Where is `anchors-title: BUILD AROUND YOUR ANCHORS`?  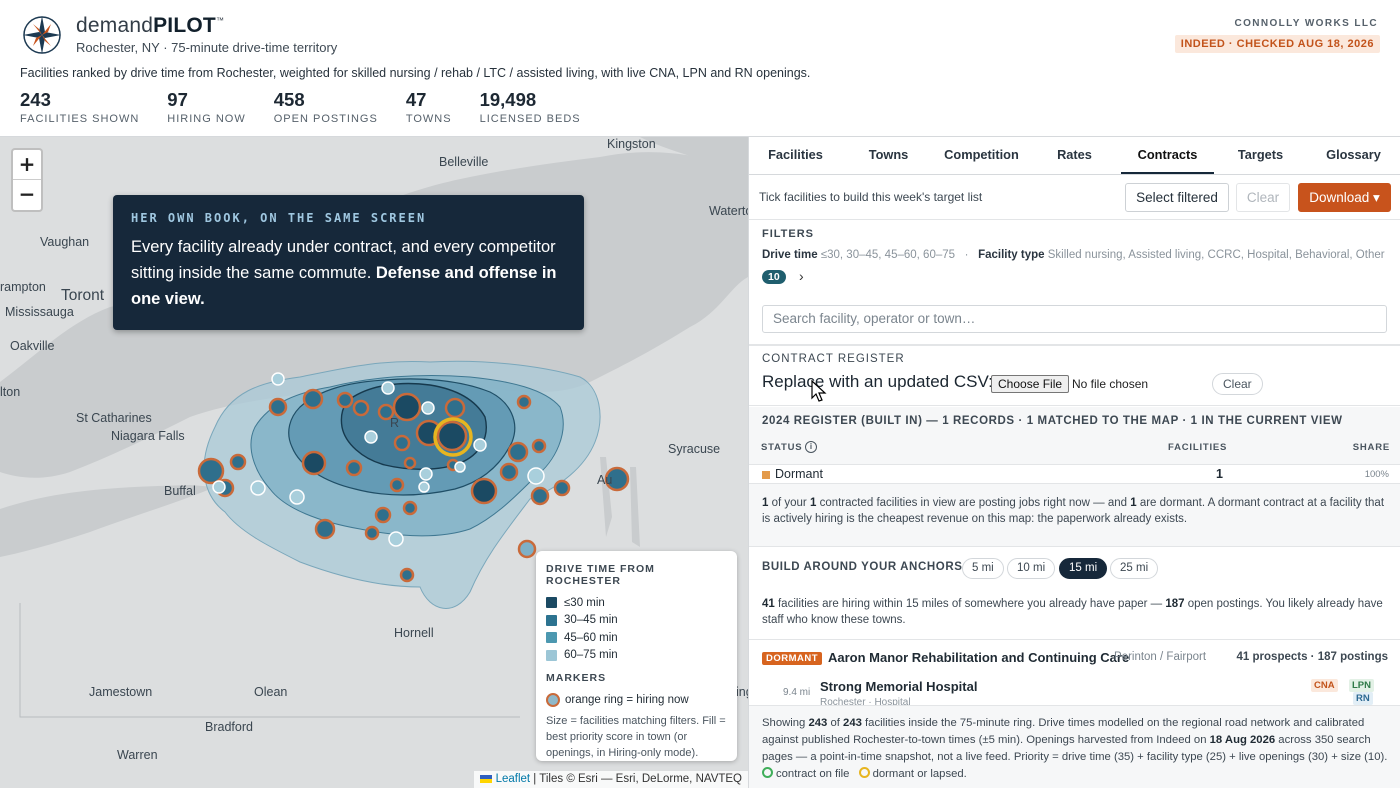 anchors-title: BUILD AROUND YOUR ANCHORS is located at coordinates (862, 567).